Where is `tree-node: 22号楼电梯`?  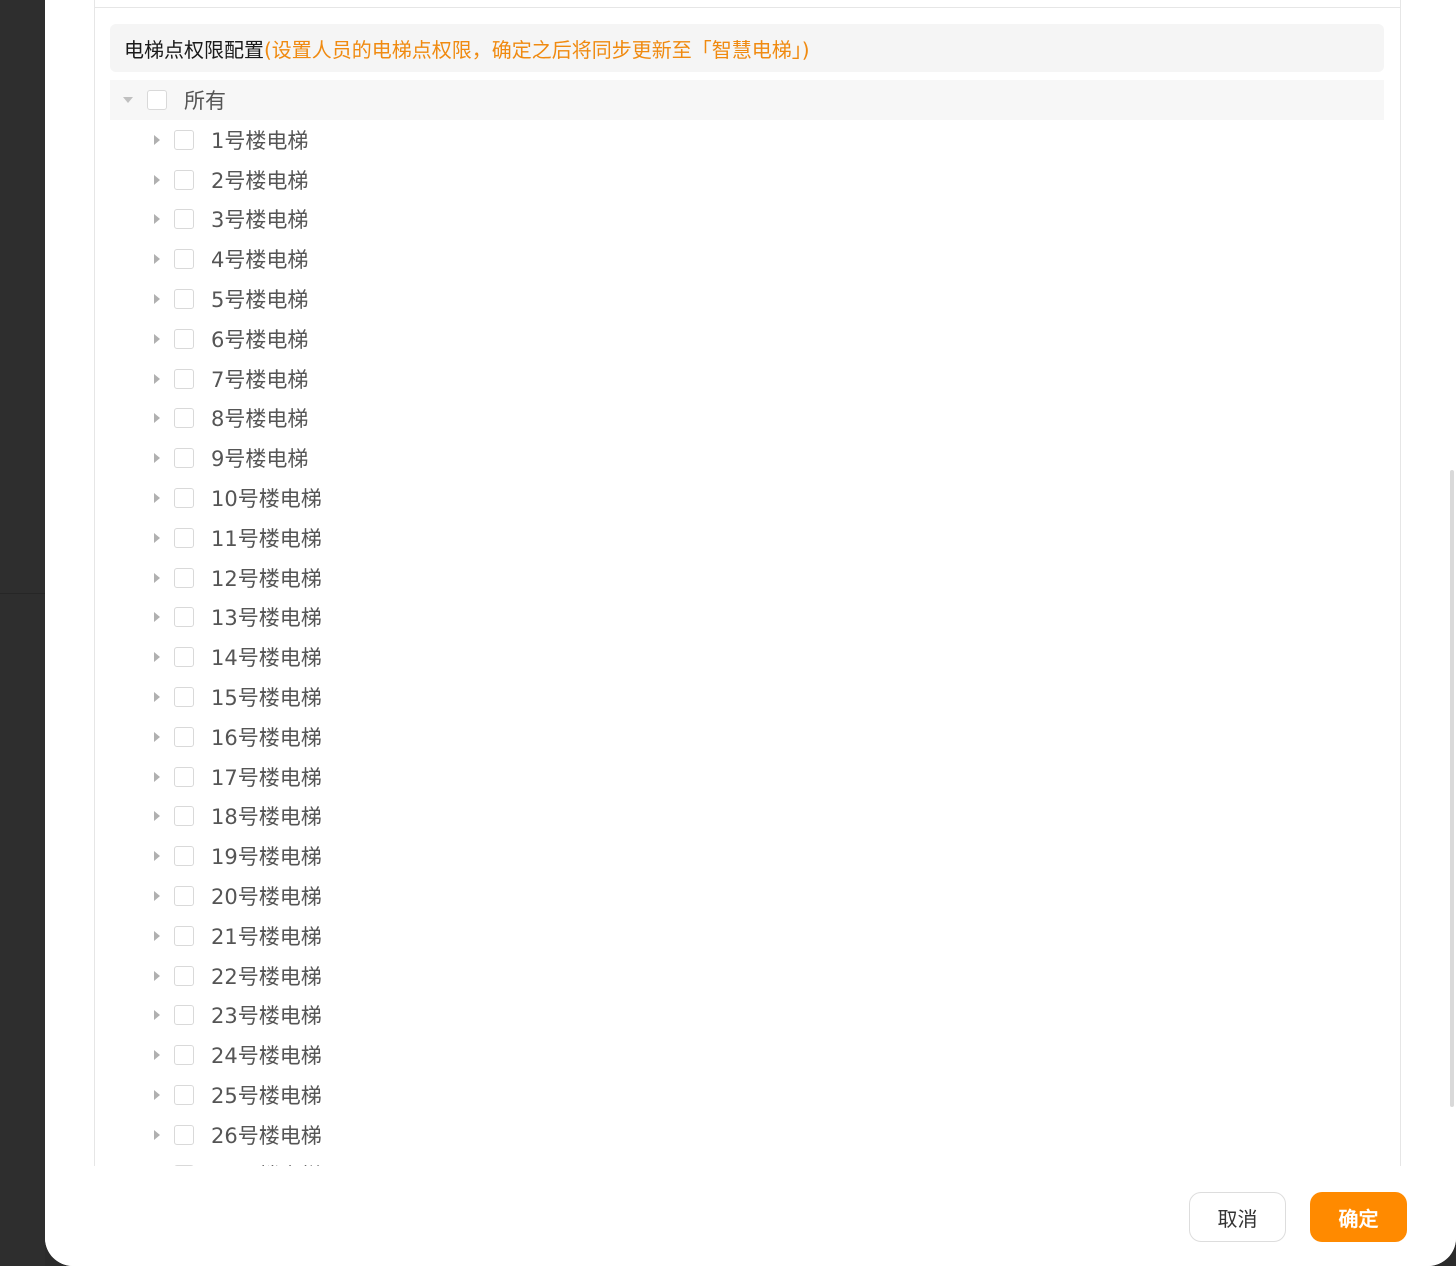
tree-node: 22号楼电梯 is located at coordinates (747, 976).